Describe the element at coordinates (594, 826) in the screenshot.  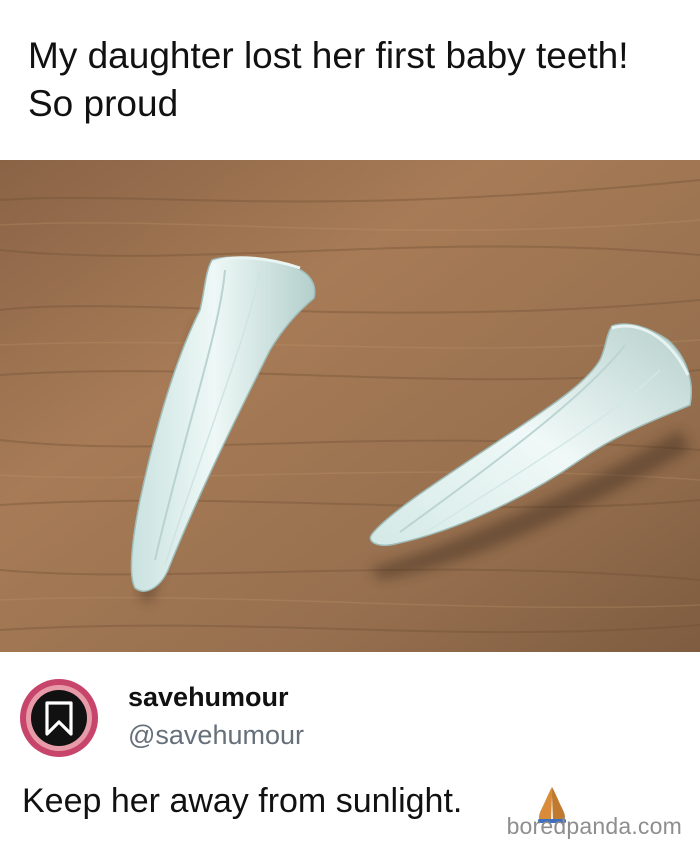
I see `watermark: boredpanda.com` at that location.